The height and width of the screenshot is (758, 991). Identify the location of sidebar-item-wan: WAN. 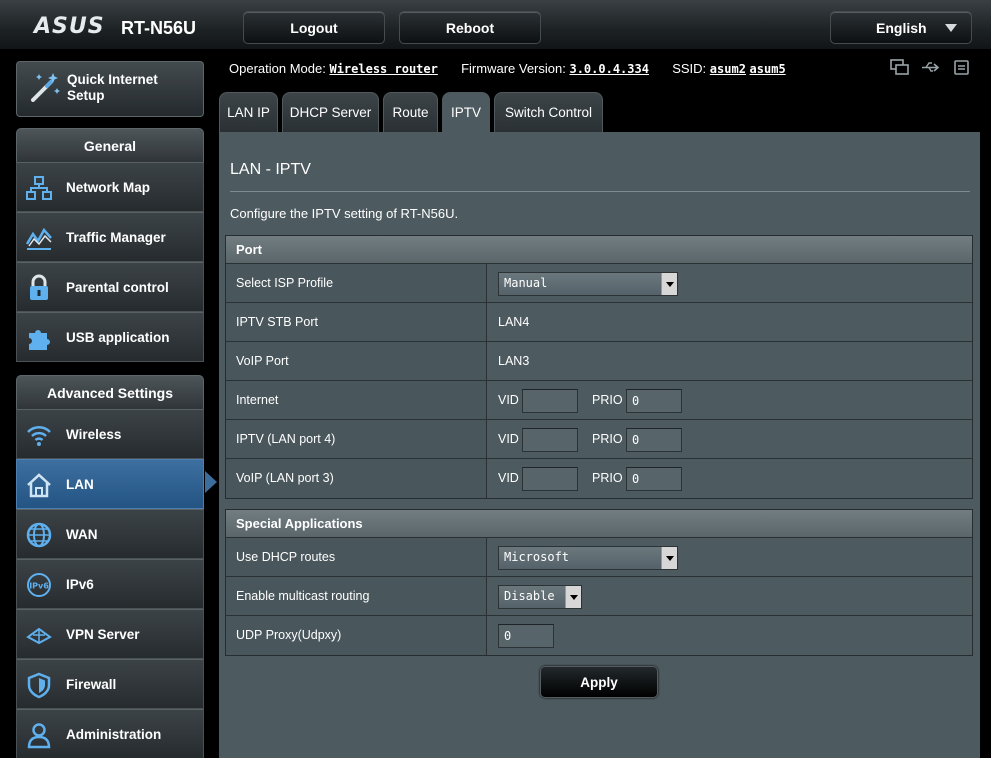
(110, 534).